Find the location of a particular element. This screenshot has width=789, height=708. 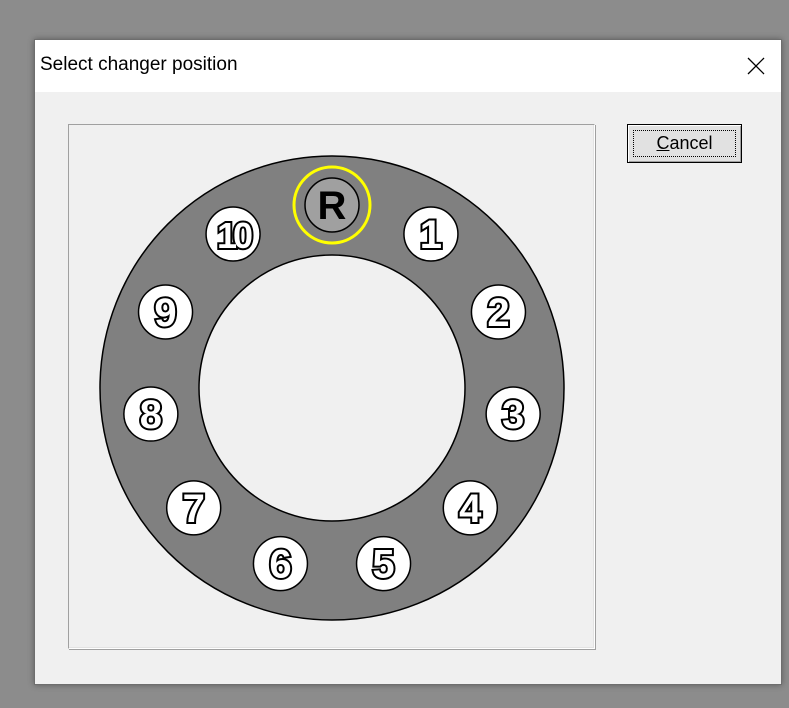

changer-slot-6: 6 is located at coordinates (280, 563).